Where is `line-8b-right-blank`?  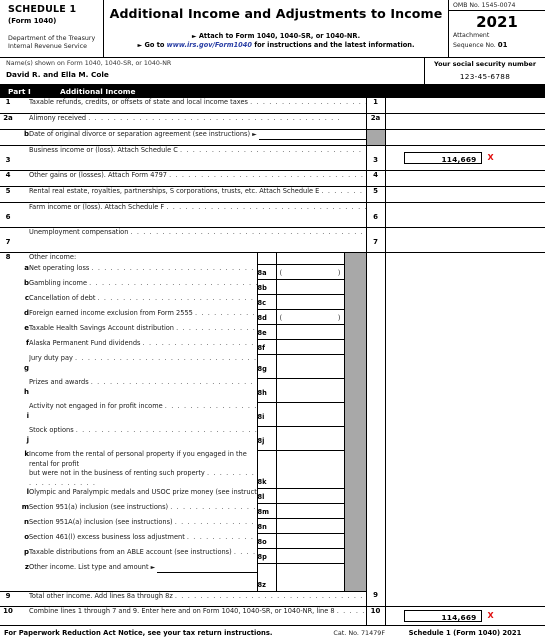 line-8b-right-blank is located at coordinates (375, 286).